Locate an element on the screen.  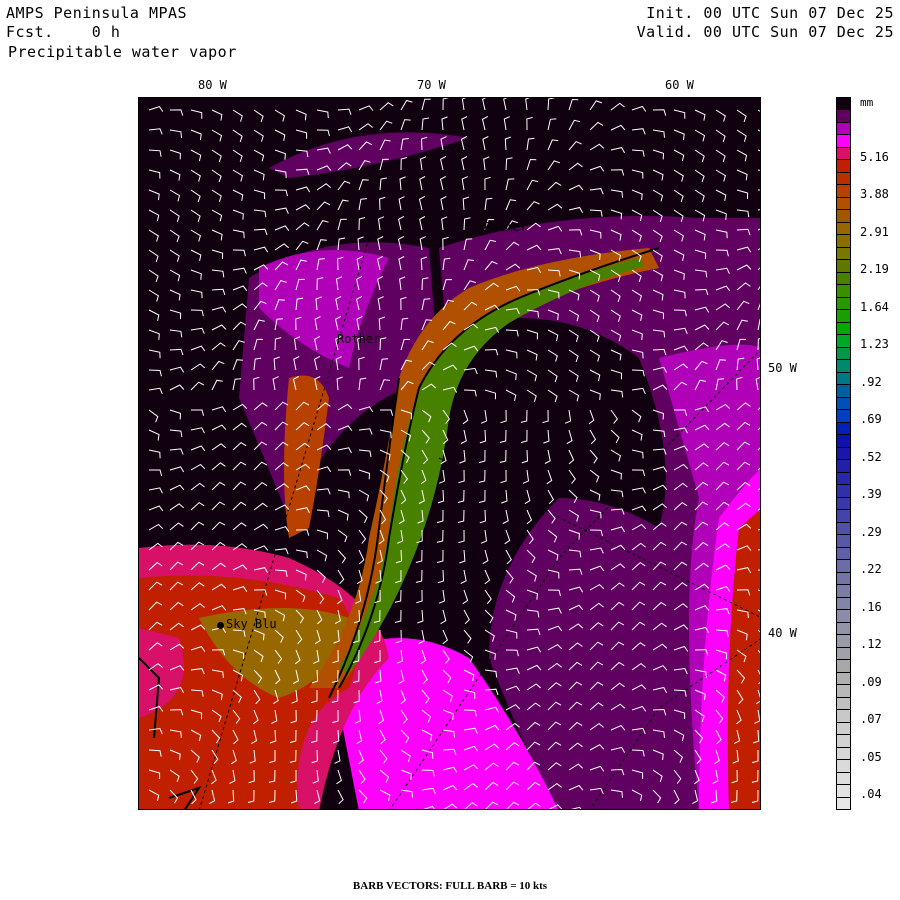
pwv-region-top is located at coordinates (369, 155).